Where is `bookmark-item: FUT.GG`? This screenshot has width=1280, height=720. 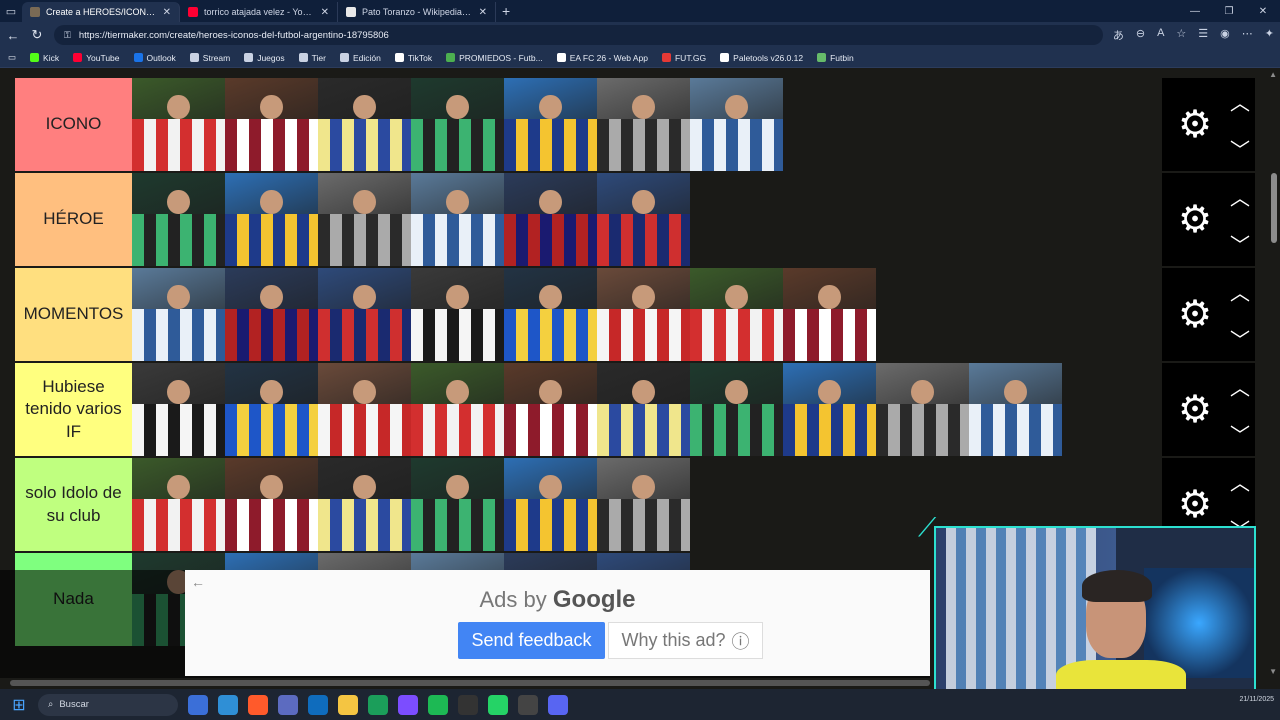
bookmark-item: FUT.GG is located at coordinates (683, 58).